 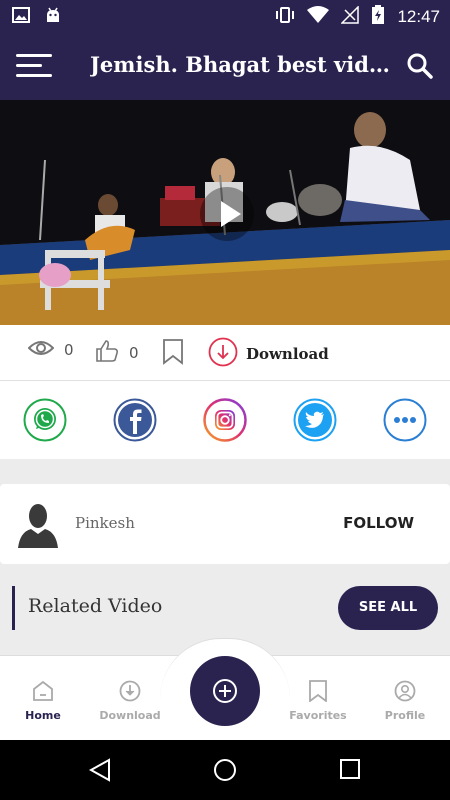 I want to click on views-stat: 0, so click(x=50, y=350).